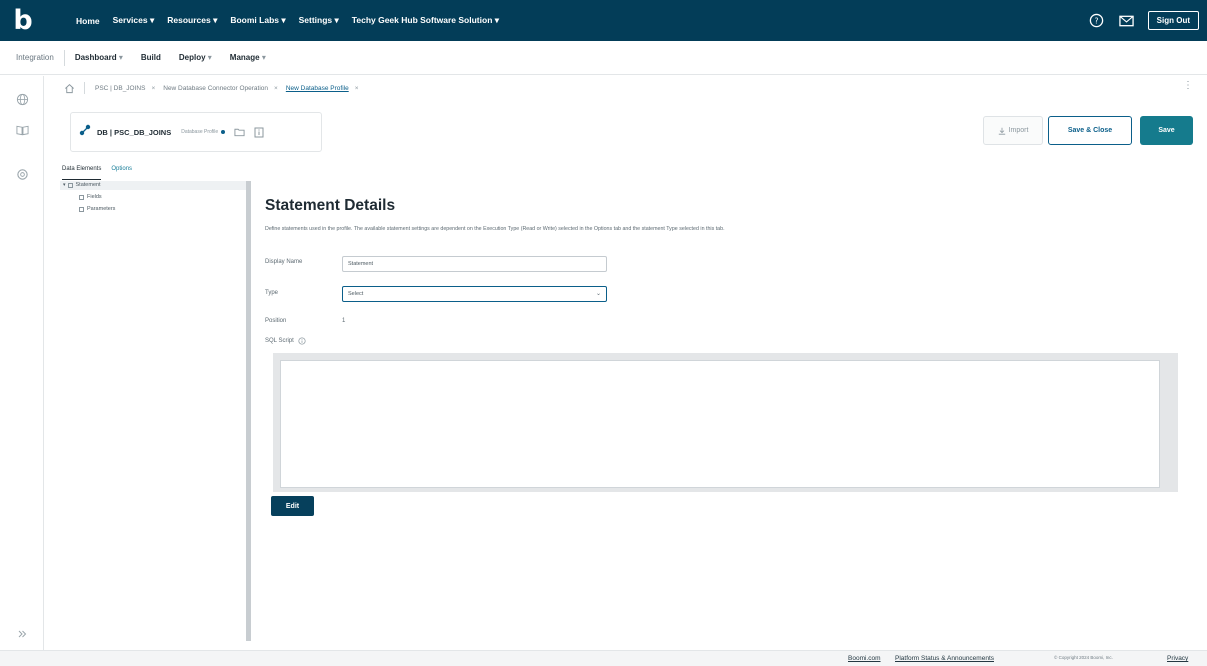  Describe the element at coordinates (1127, 21) in the screenshot. I see `envelope-icon` at that location.